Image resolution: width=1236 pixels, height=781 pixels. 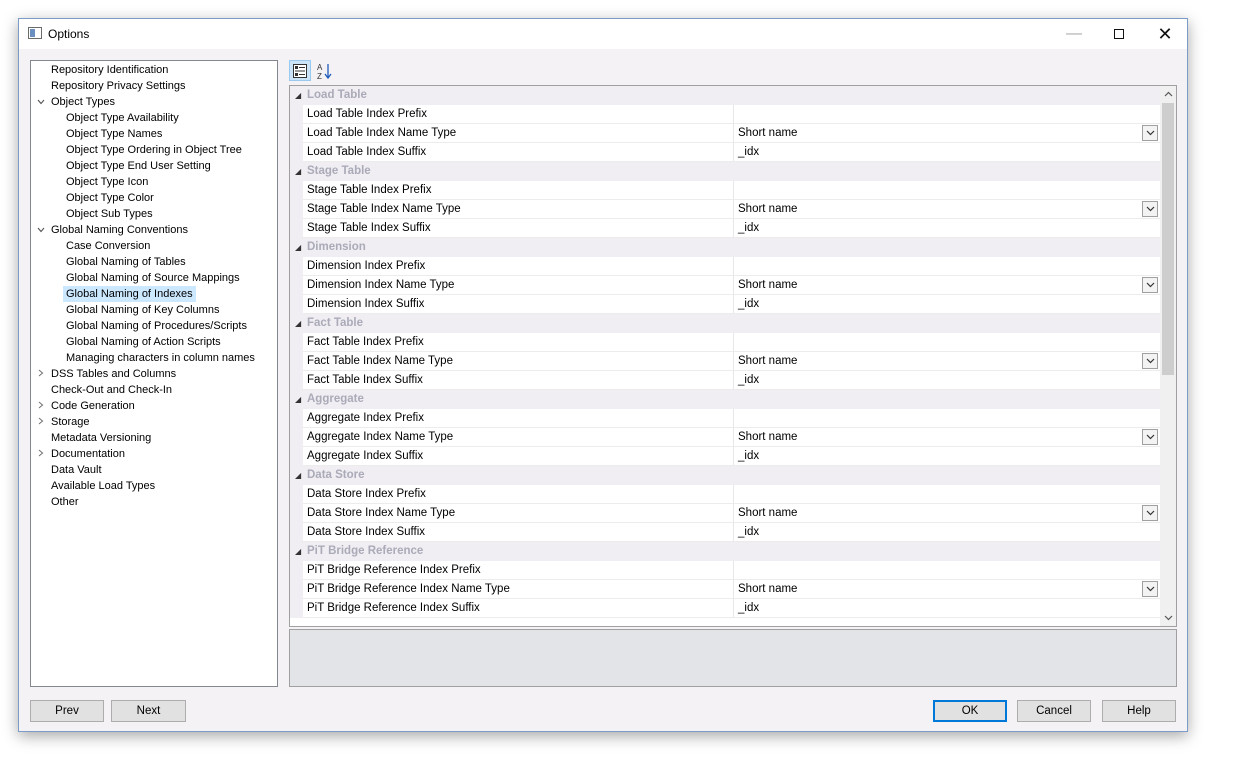 I want to click on property-row: Data Store Index Suffix _idx, so click(x=725, y=532).